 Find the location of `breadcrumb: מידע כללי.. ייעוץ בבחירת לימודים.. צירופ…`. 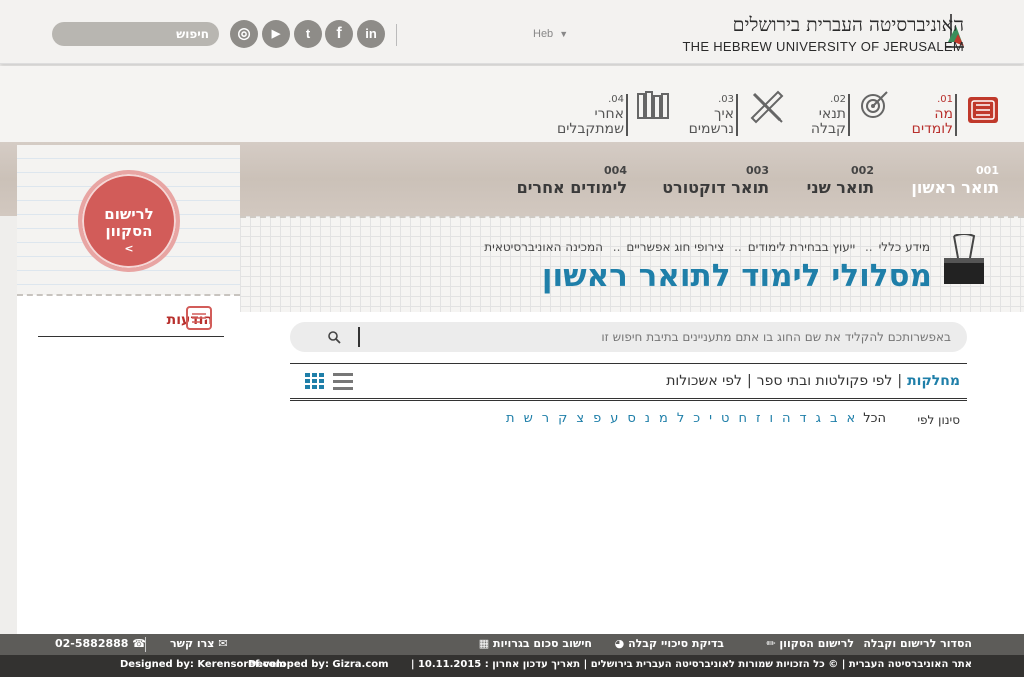

breadcrumb: מידע כללי.. ייעוץ בבחירת לימודים.. צירופ… is located at coordinates (707, 247).